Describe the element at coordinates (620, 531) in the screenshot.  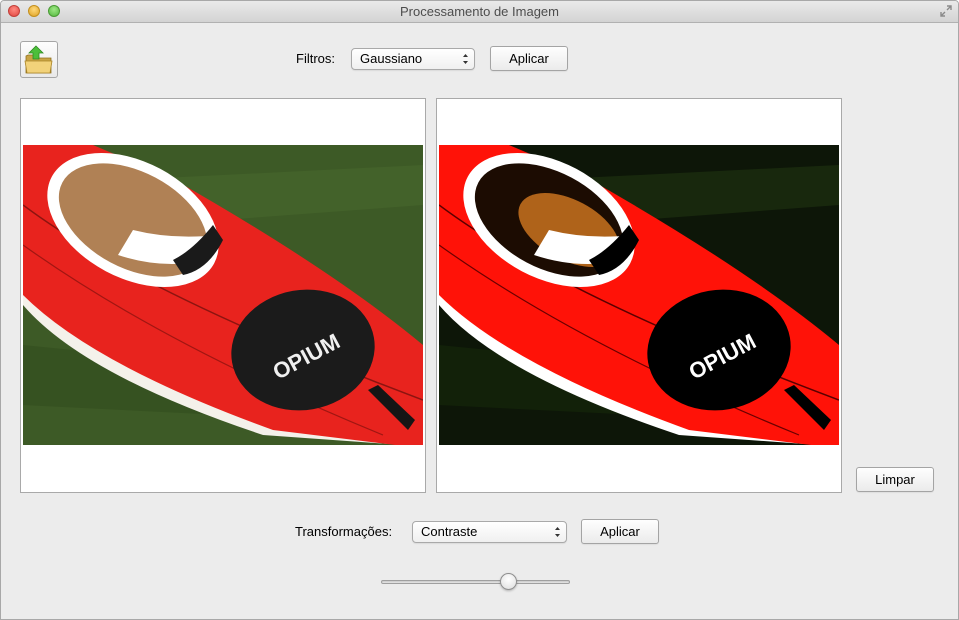
I see `apply-transform-button: Aplicar` at that location.